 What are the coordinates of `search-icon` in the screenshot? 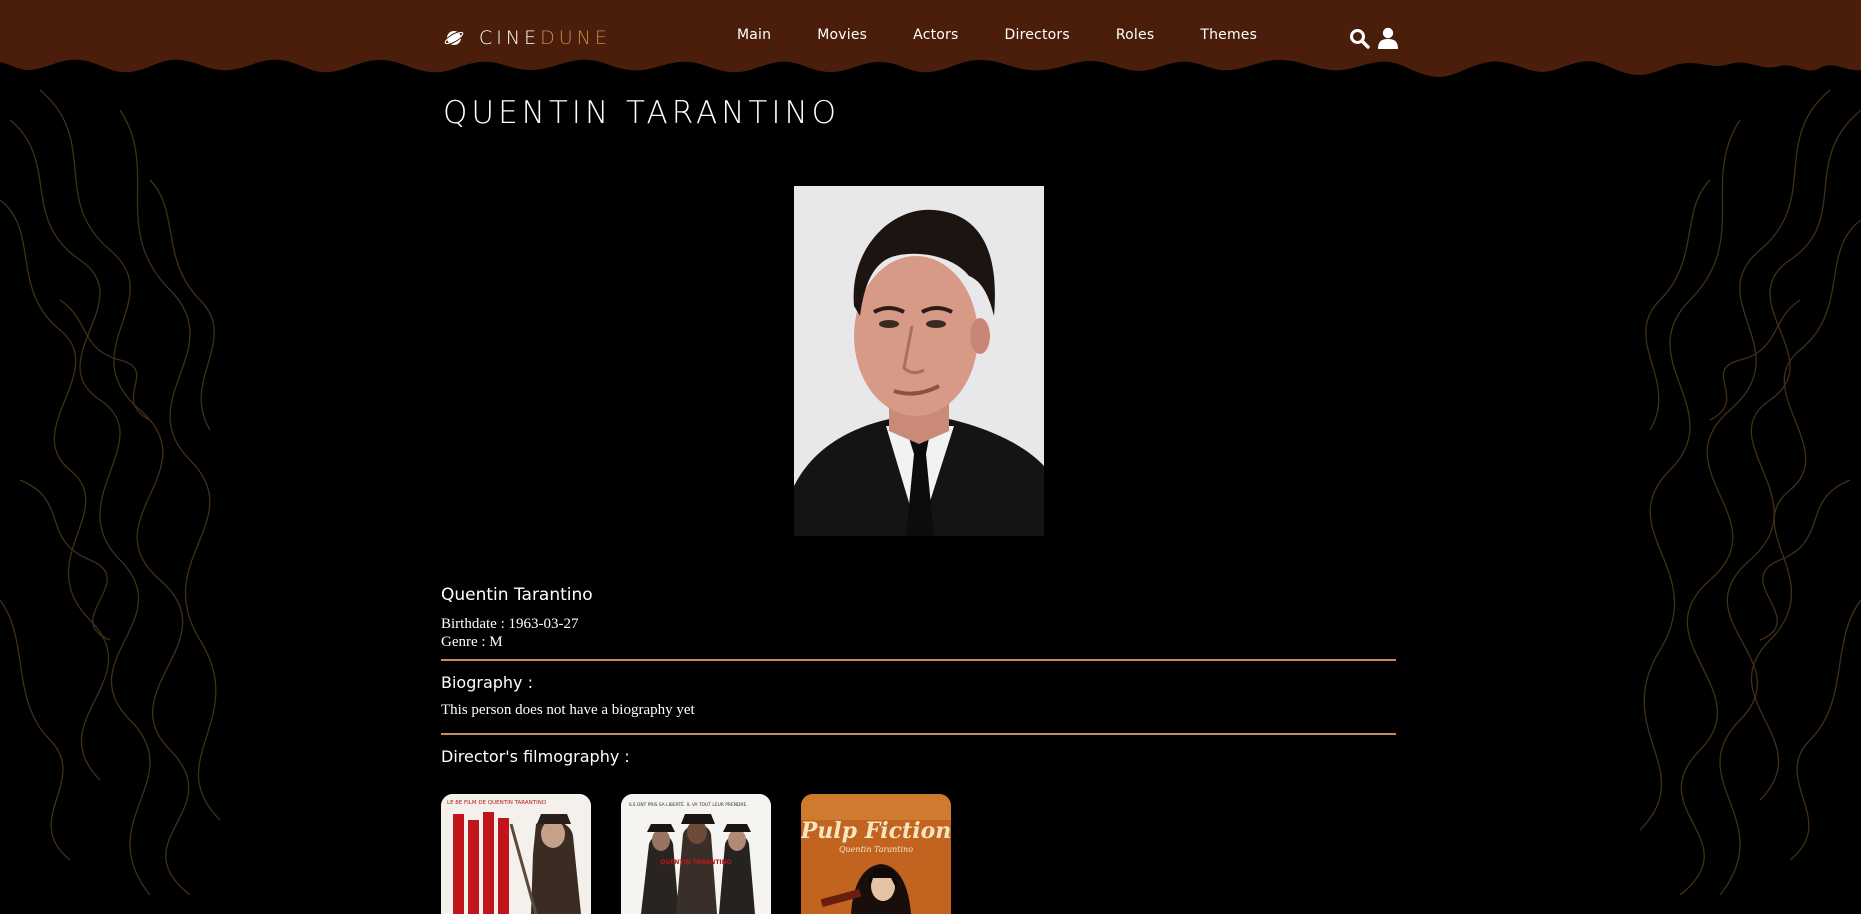 It's located at (1359, 38).